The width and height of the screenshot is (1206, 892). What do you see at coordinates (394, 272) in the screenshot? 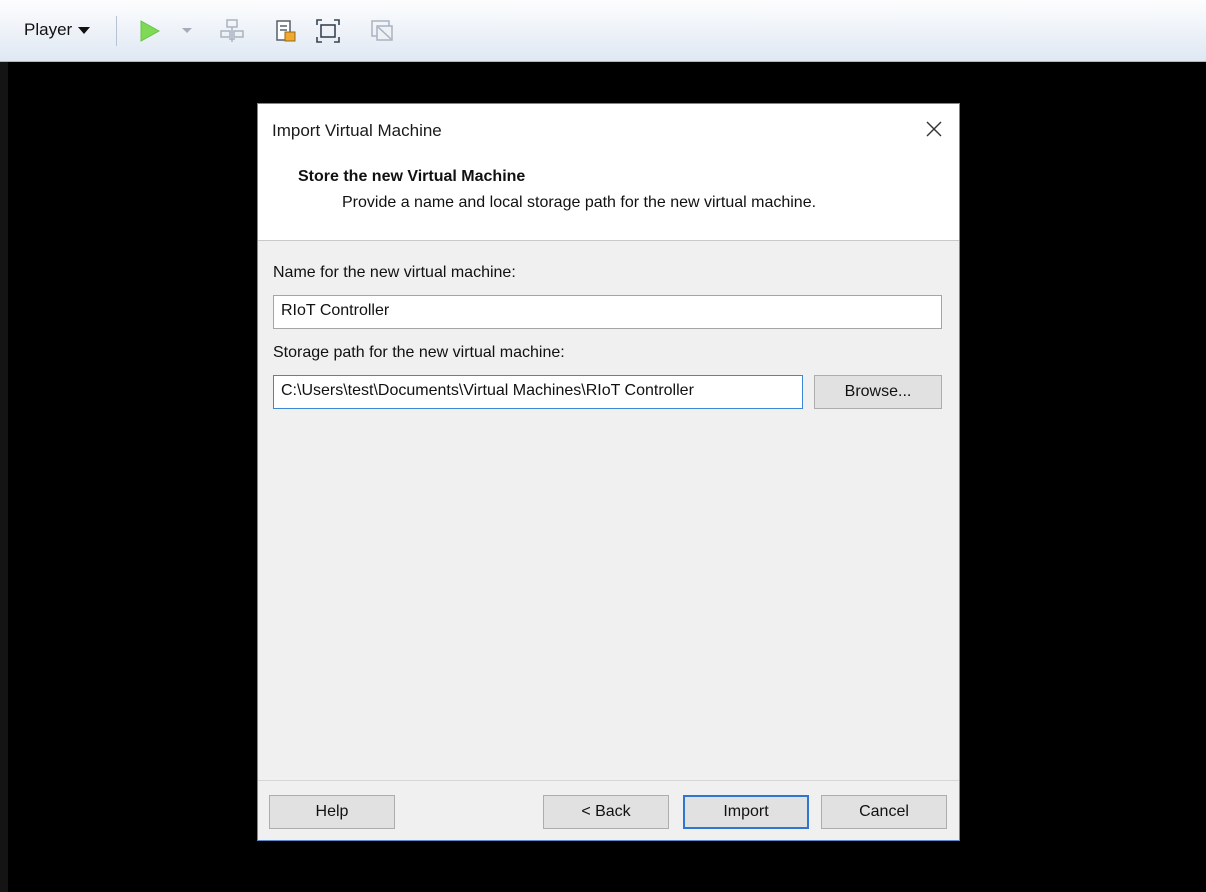
I see `name-label: Name for the new virtual machine:` at bounding box center [394, 272].